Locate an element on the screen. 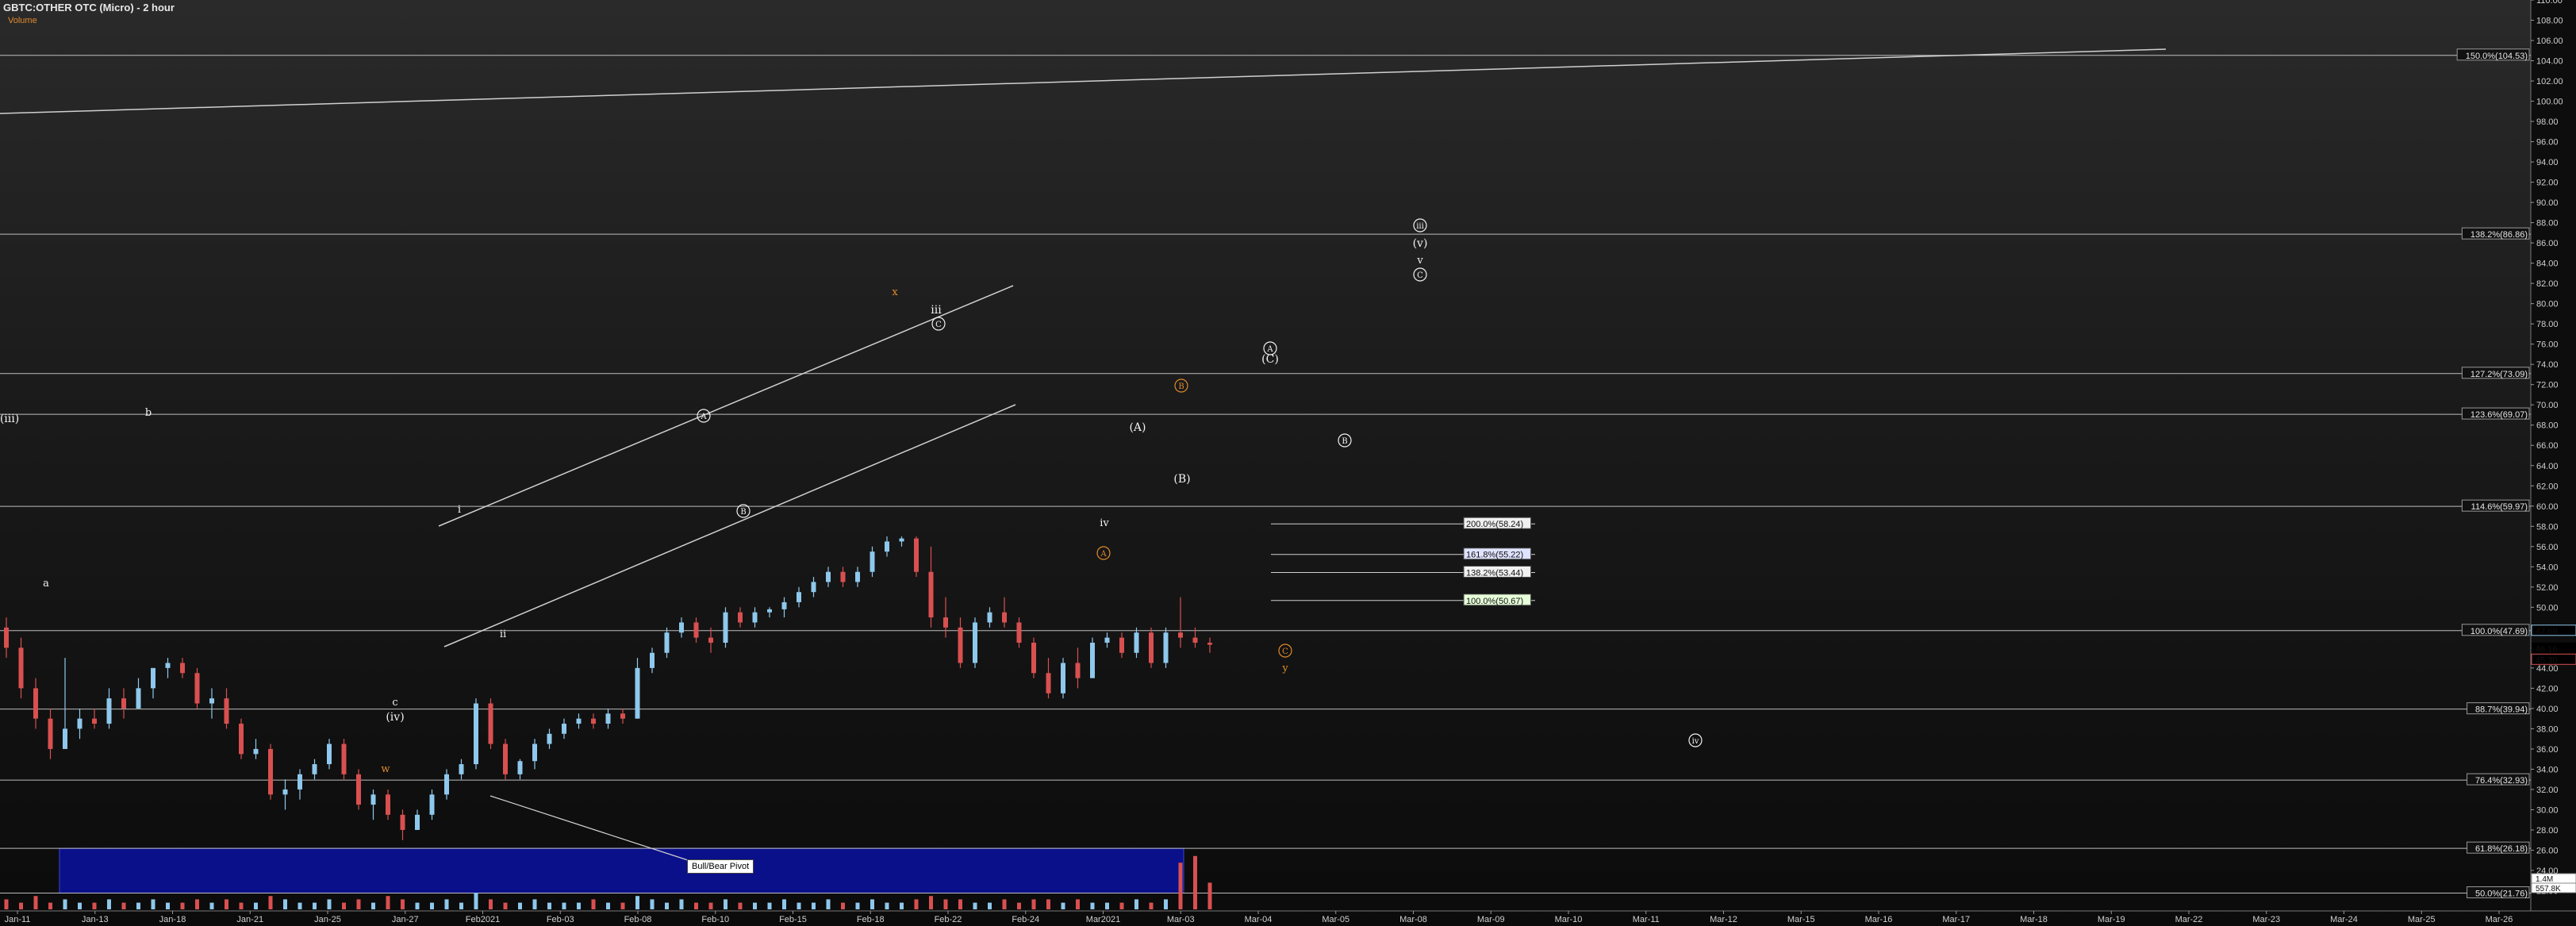  projection-label: 100.0%(50.67) is located at coordinates (1494, 602).